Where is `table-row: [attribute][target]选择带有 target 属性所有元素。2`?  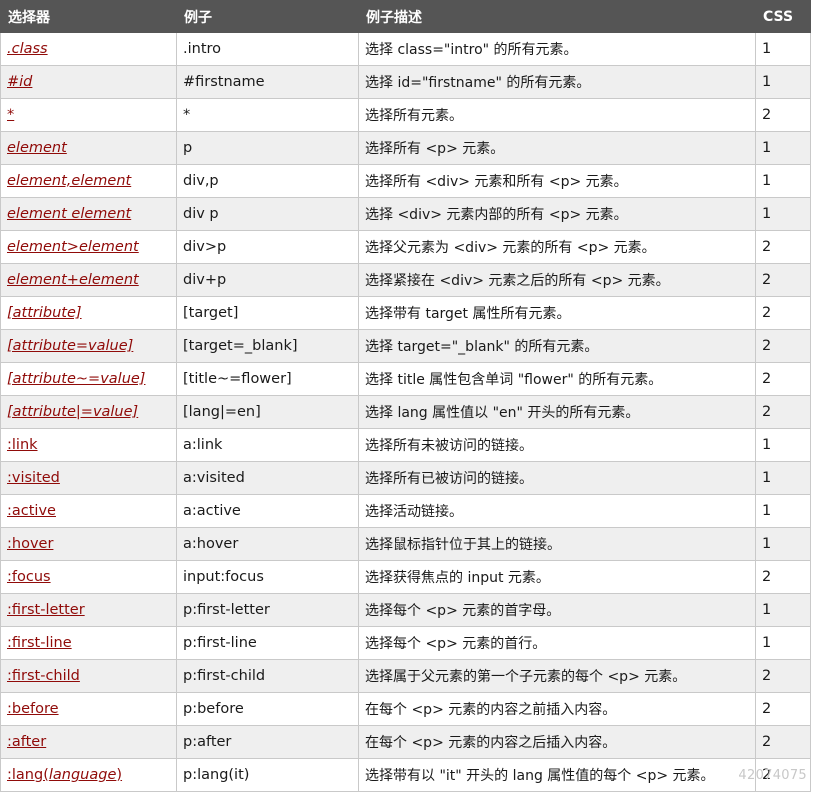
table-row: [attribute][target]选择带有 target 属性所有元素。2 is located at coordinates (406, 313).